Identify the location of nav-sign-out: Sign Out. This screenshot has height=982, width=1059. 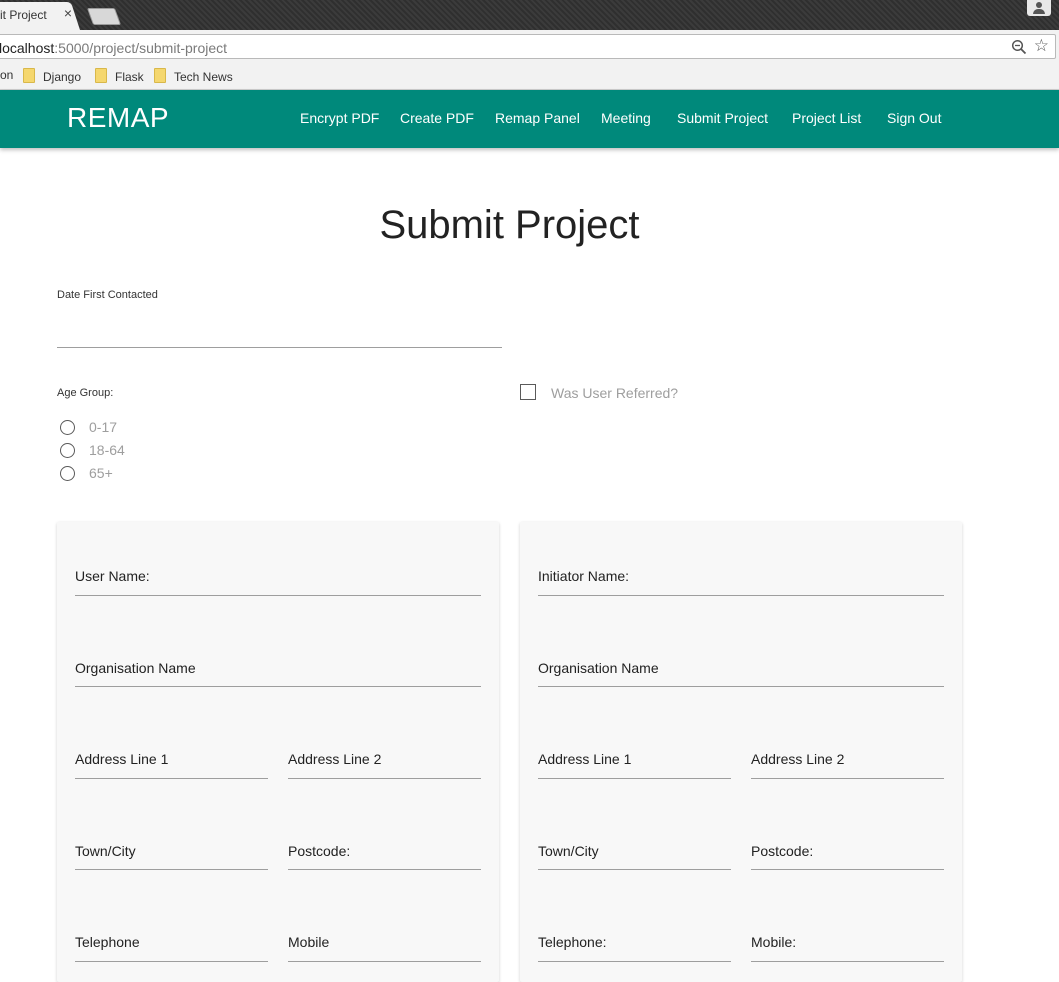
(914, 118).